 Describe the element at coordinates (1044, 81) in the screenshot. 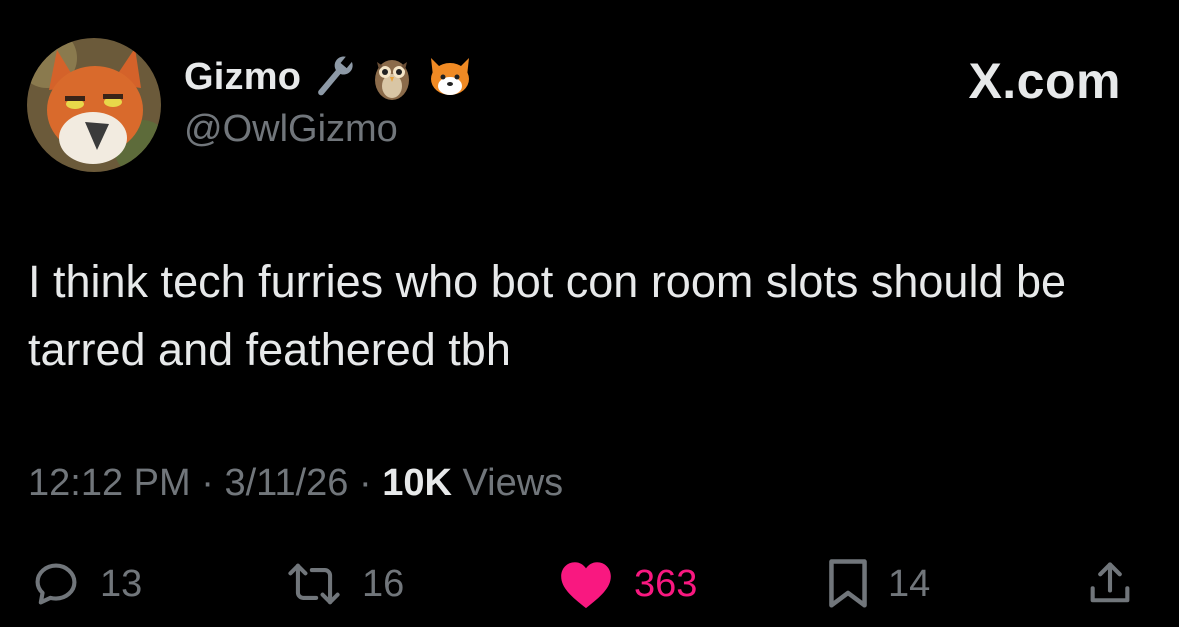

I see `site-label: X.com` at that location.